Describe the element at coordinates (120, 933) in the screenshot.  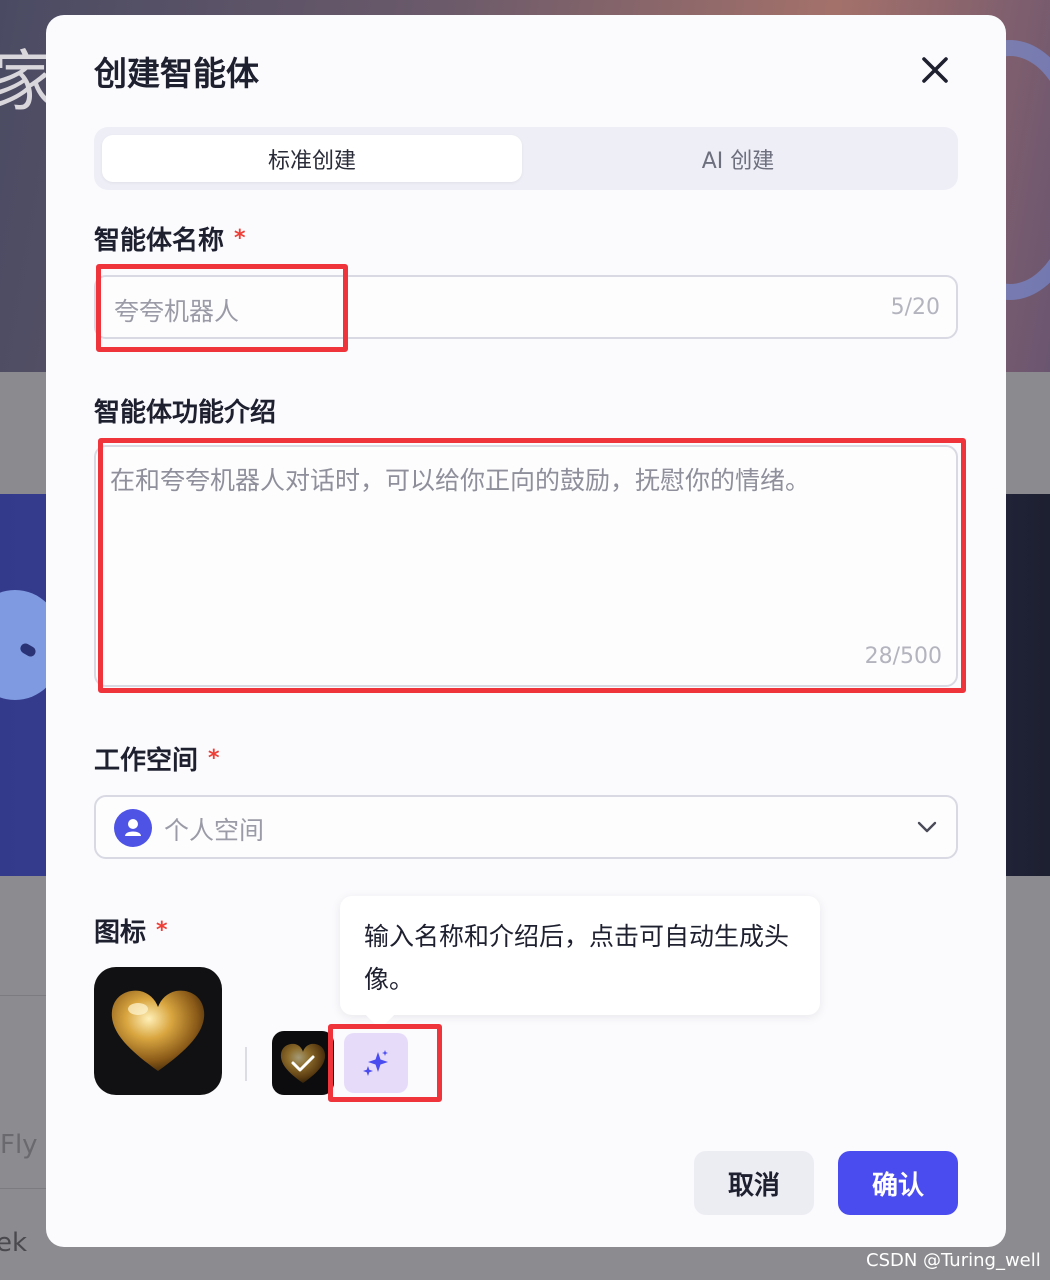
I see `icon-label-text: 图标` at that location.